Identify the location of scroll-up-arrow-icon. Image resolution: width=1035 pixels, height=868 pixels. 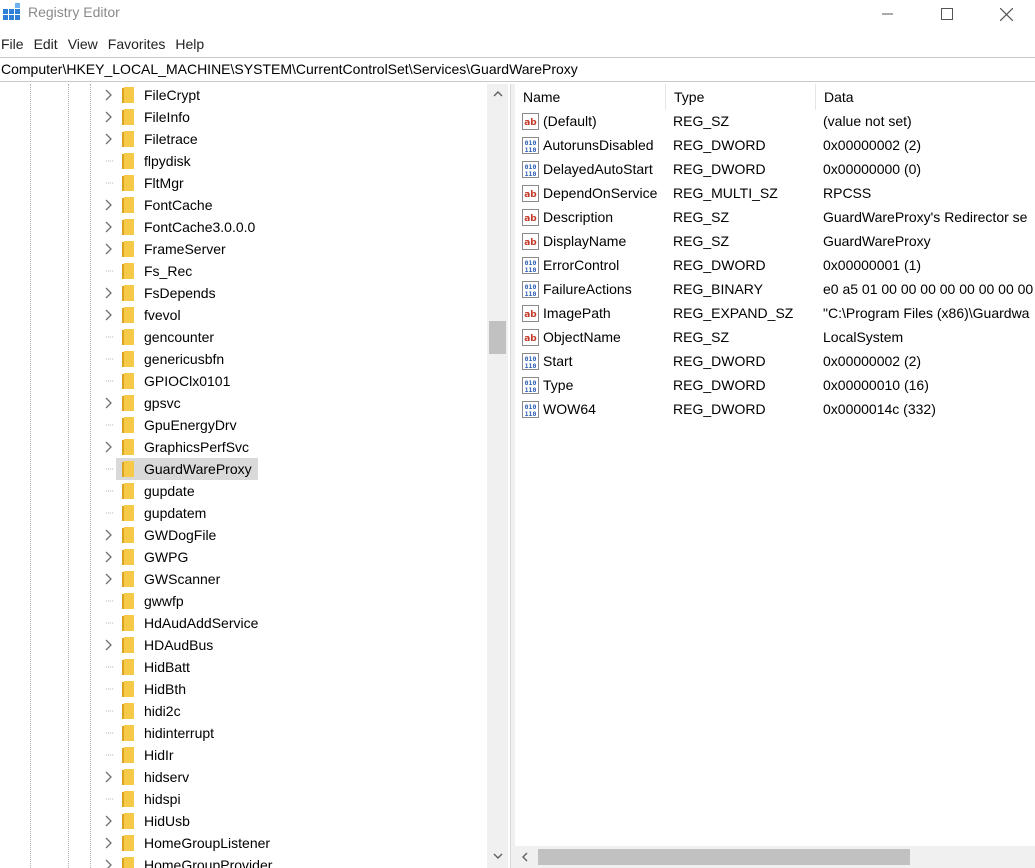
(497, 94).